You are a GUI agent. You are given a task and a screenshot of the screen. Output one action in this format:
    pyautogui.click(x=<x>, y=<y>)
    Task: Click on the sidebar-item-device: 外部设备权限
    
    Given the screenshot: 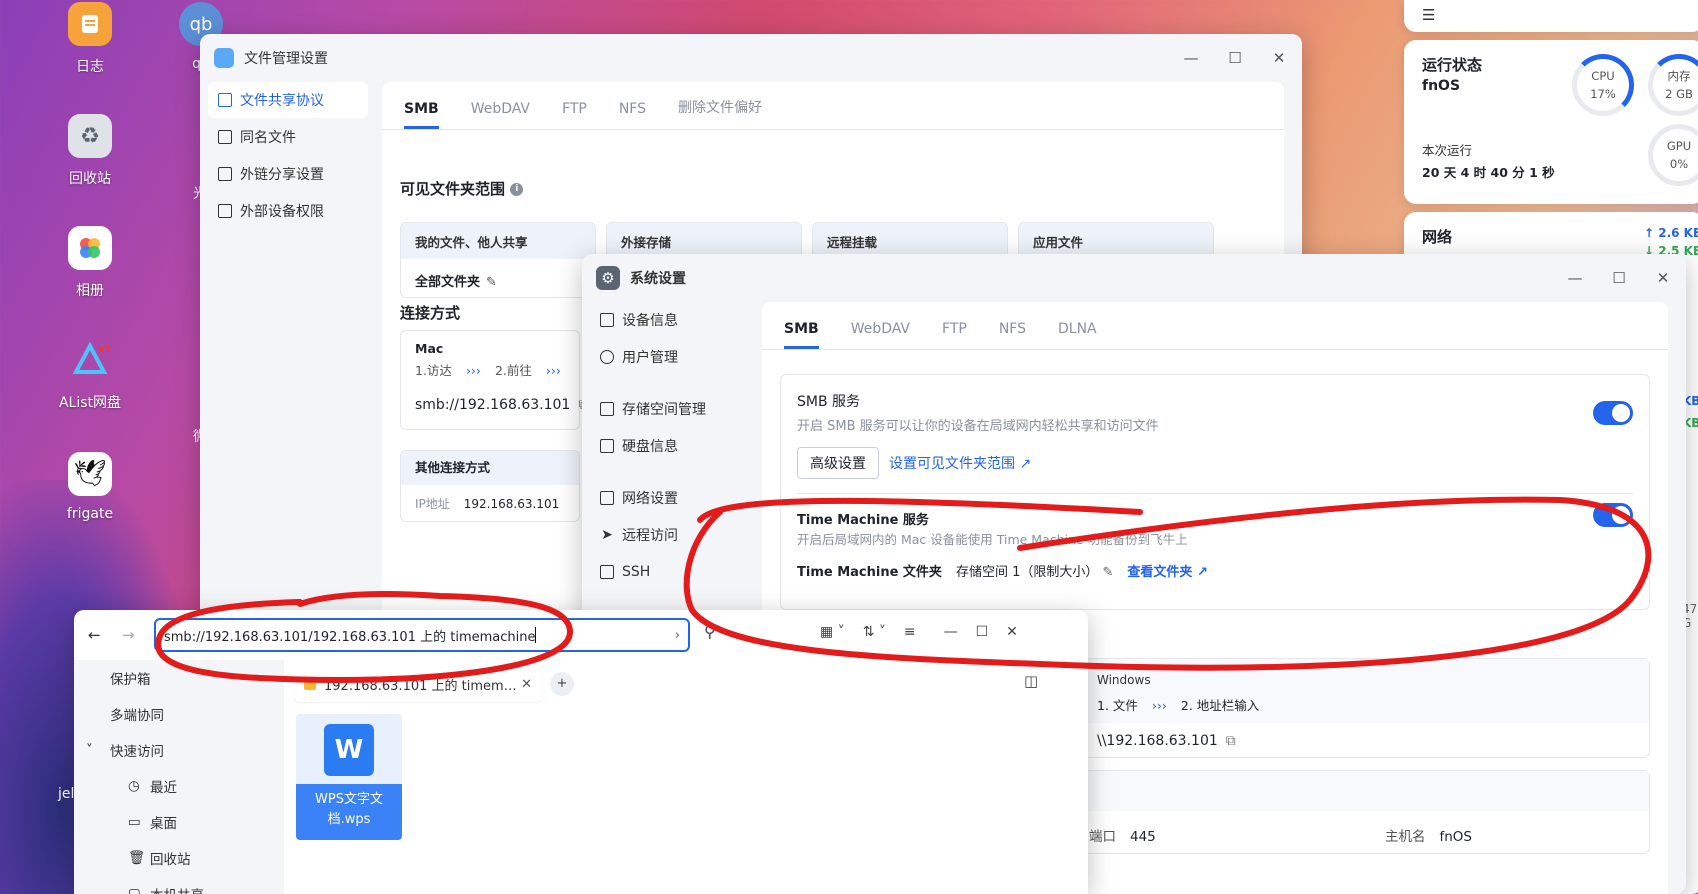 What is the action you would take?
    pyautogui.click(x=288, y=211)
    